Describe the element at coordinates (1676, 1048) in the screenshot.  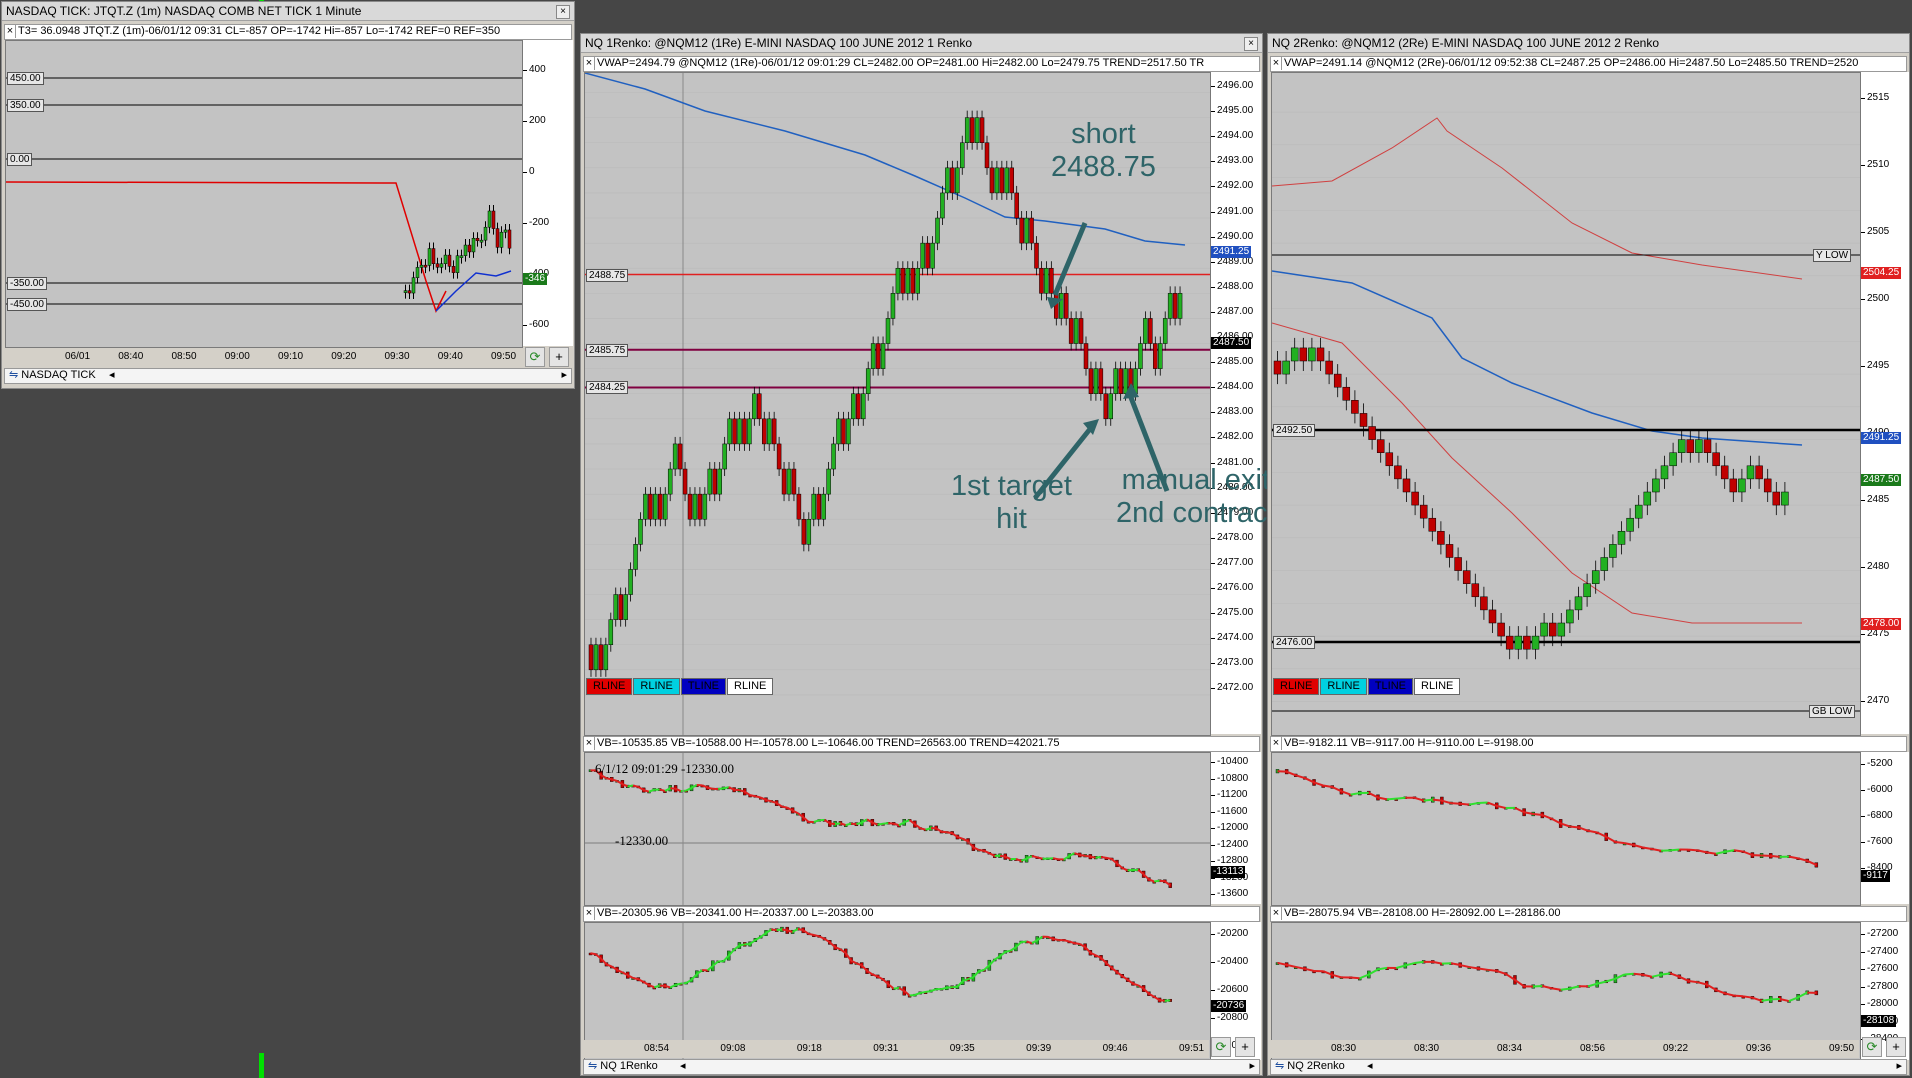
I see `time-tick-label: 09:22` at that location.